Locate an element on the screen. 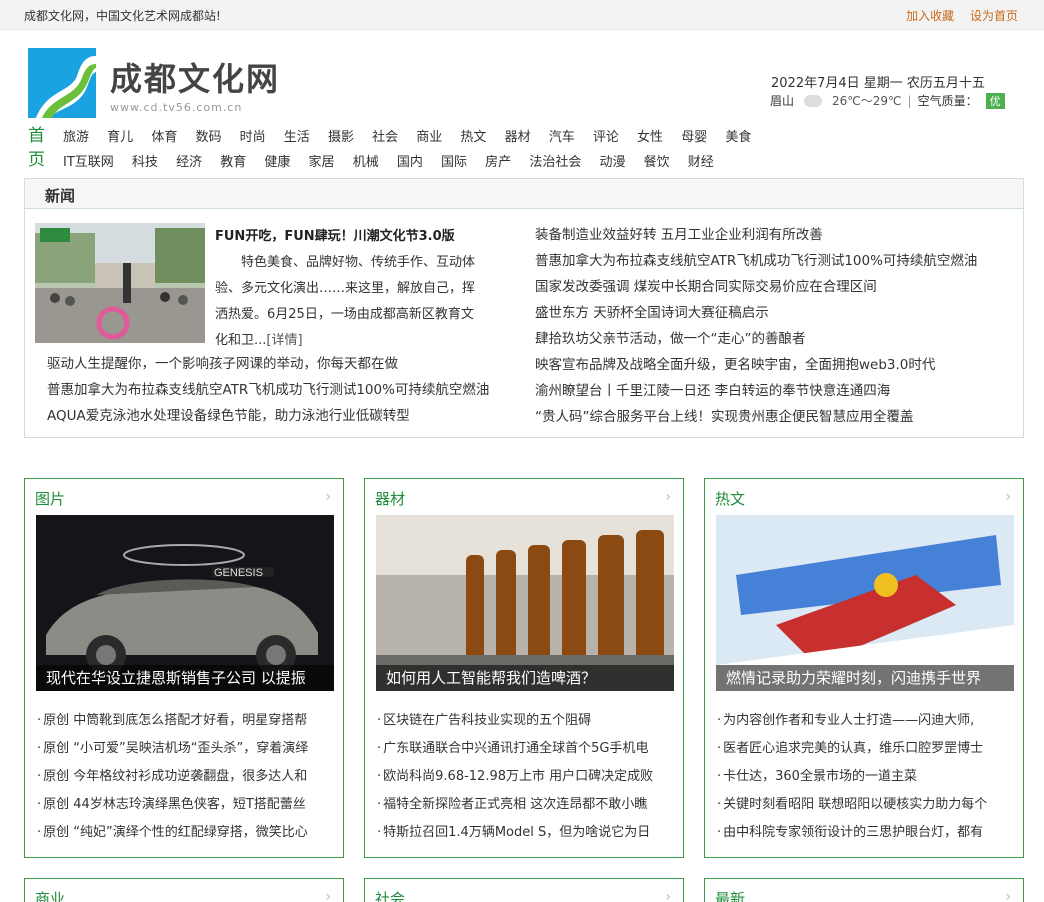 The width and height of the screenshot is (1044, 902). nav-item: 旅游 is located at coordinates (76, 137).